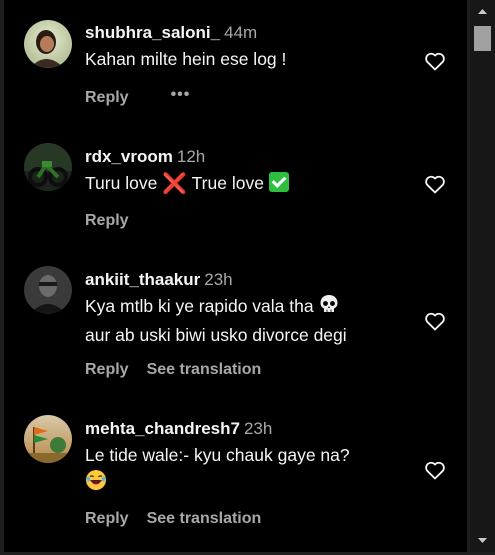 The width and height of the screenshot is (495, 555). Describe the element at coordinates (482, 11) in the screenshot. I see `scroll-up-arrow-icon` at that location.